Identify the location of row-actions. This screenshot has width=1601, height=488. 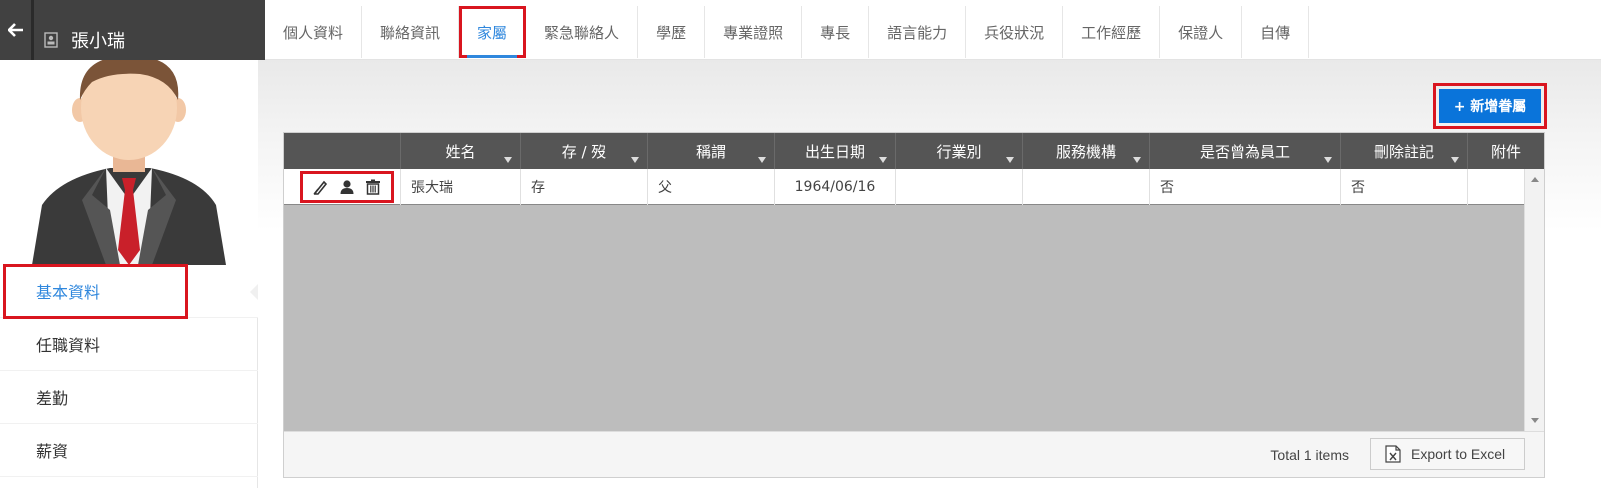
(342, 187).